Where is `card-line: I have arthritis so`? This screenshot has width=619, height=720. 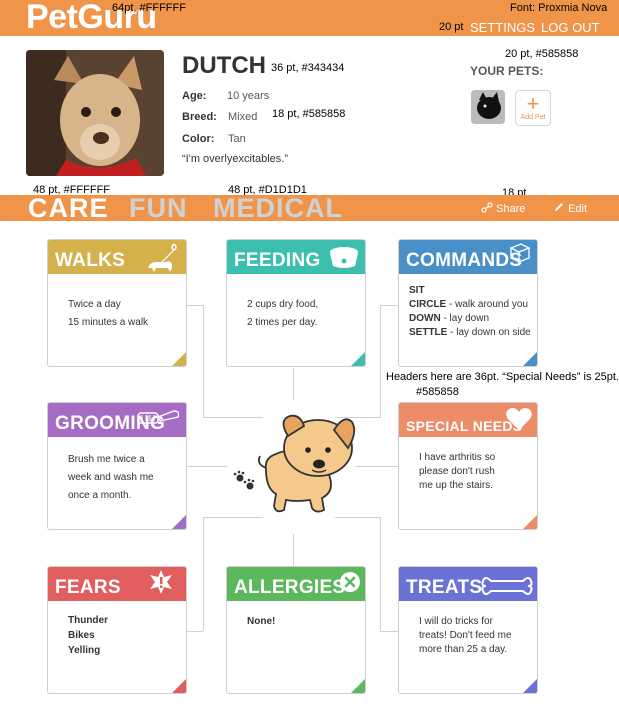
card-line: I have arthritis so is located at coordinates (457, 457).